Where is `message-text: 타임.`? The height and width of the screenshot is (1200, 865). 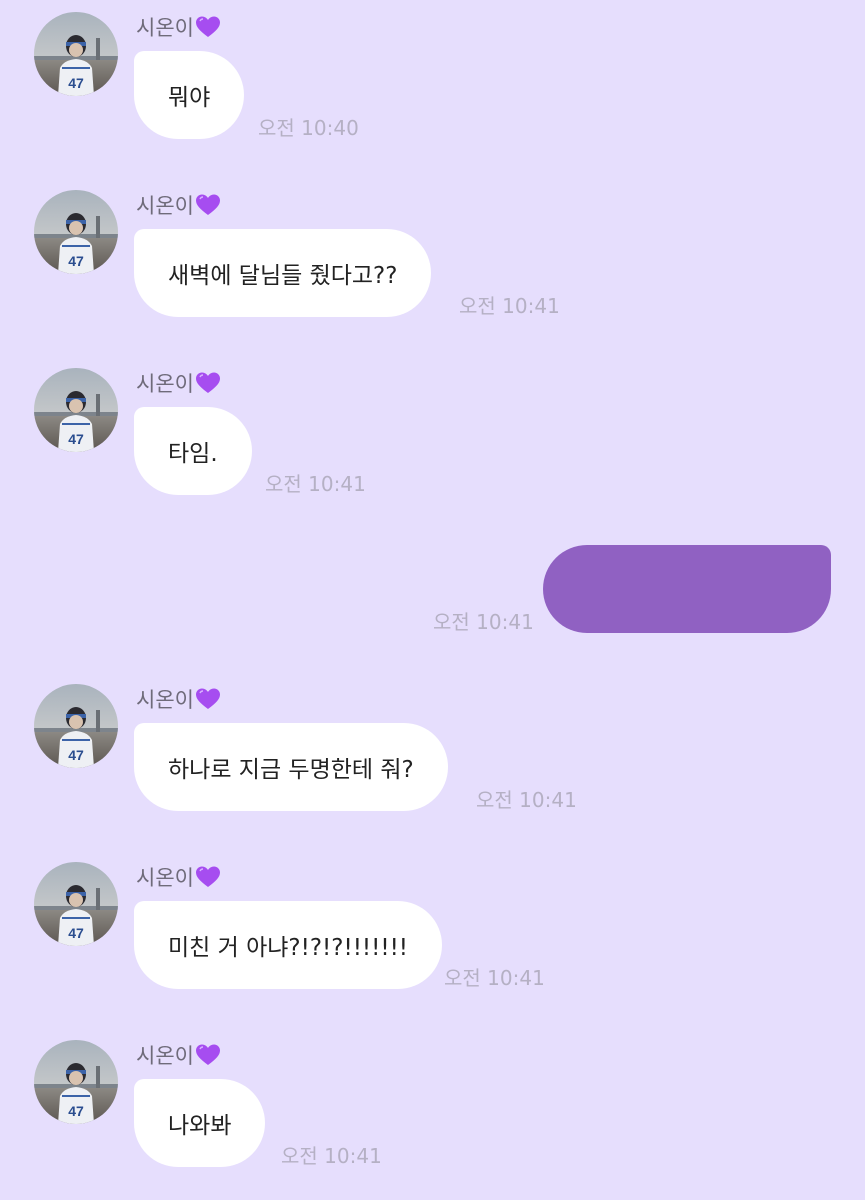
message-text: 타임. is located at coordinates (193, 454).